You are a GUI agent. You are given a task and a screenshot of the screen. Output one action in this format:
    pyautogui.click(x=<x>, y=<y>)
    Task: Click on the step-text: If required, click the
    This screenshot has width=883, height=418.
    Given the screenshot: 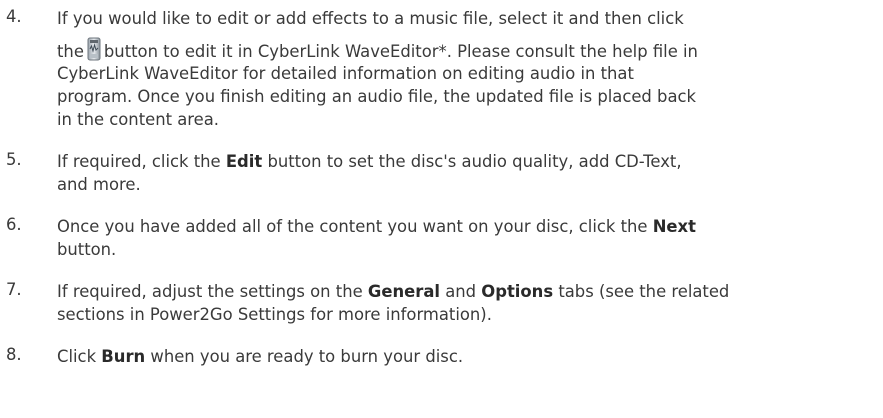 What is the action you would take?
    pyautogui.click(x=141, y=161)
    